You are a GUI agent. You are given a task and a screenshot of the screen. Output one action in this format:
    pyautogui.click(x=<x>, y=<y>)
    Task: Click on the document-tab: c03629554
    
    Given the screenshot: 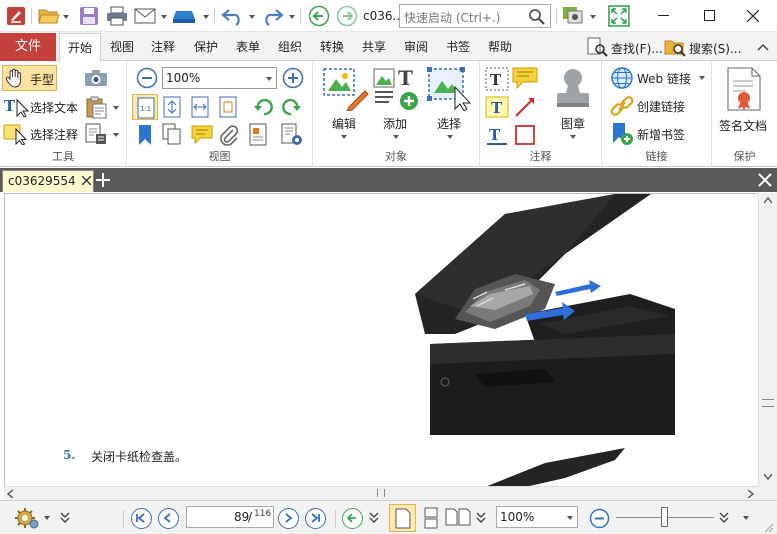 What is the action you would take?
    pyautogui.click(x=48, y=181)
    